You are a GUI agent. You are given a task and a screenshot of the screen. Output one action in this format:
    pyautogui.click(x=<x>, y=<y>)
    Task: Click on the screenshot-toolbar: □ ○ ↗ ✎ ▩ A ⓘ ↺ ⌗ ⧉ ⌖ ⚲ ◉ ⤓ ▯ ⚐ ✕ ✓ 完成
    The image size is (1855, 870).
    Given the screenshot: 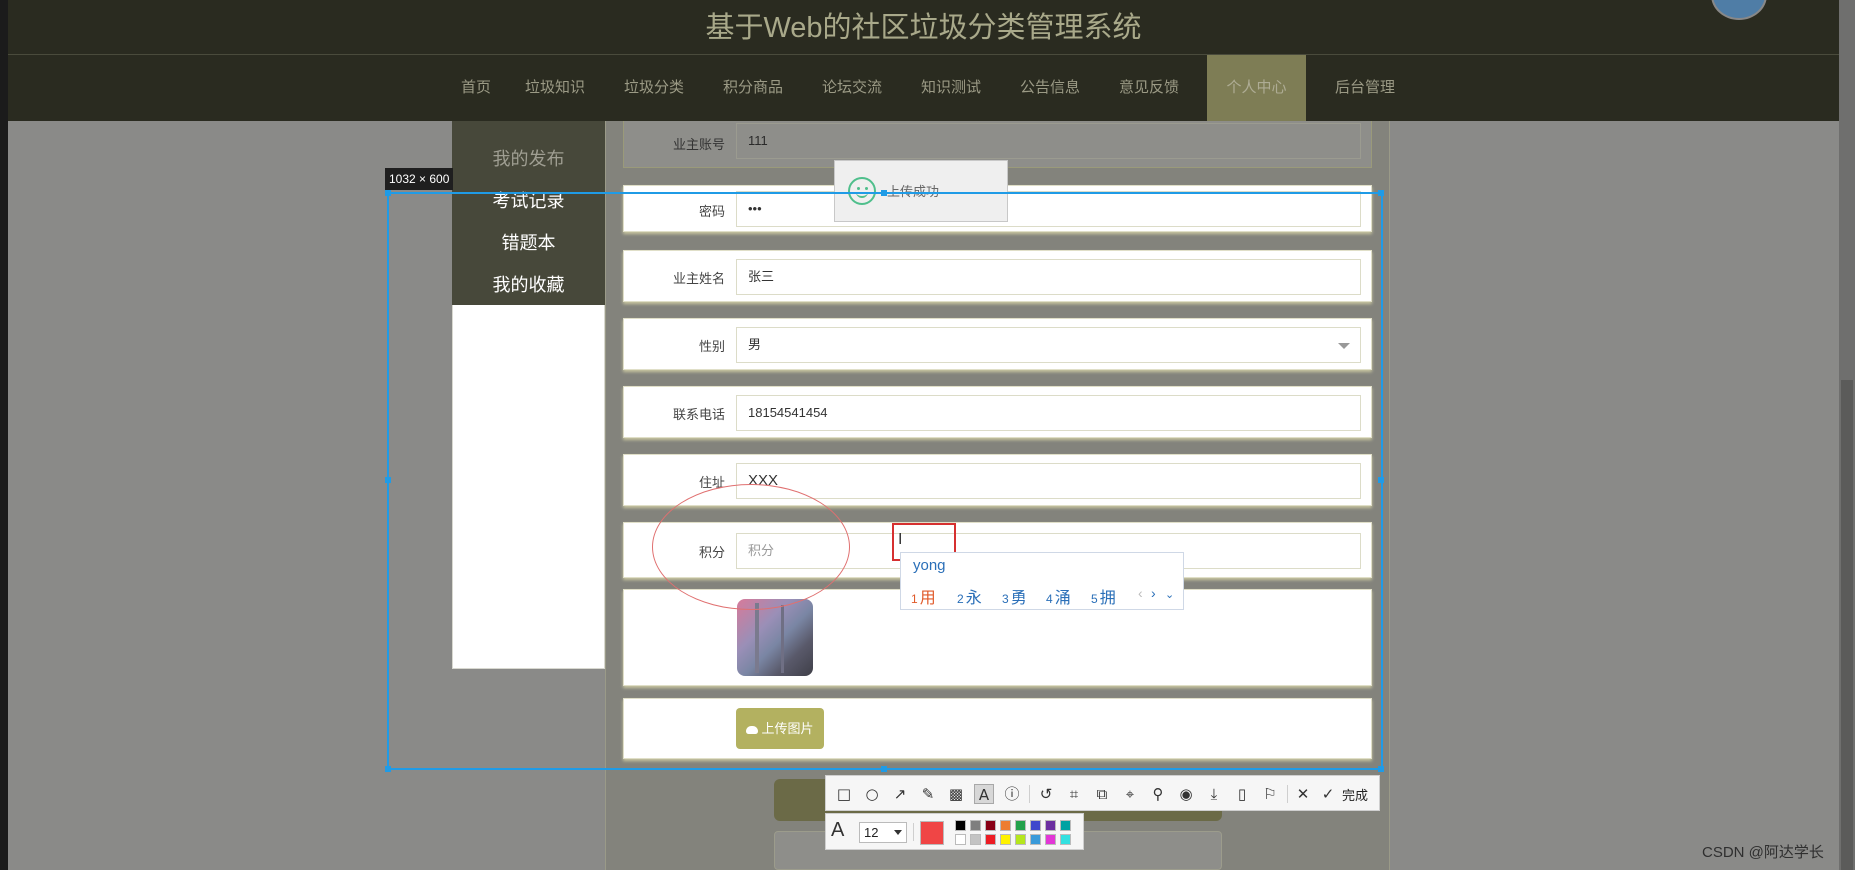 What is the action you would take?
    pyautogui.click(x=1102, y=793)
    